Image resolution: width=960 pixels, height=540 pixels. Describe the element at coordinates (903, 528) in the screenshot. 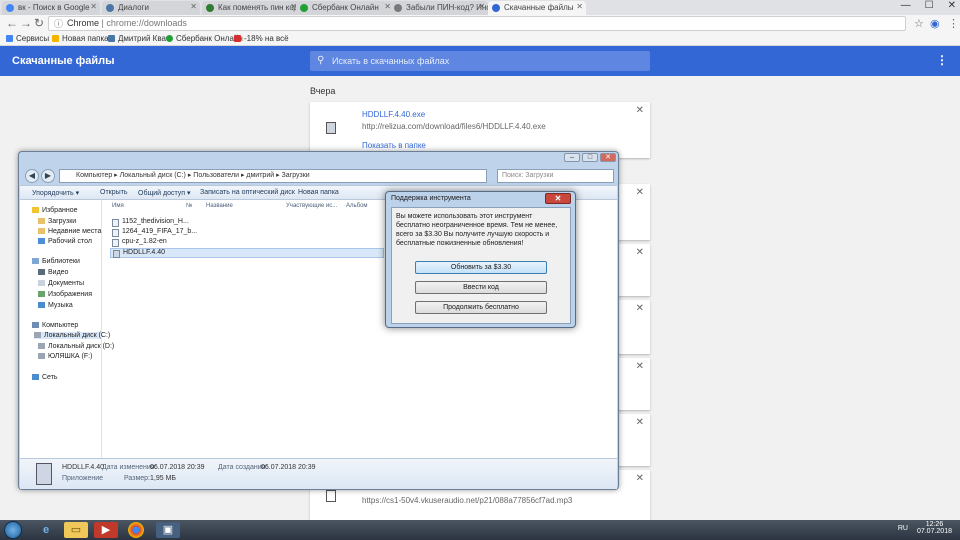

I see `language-indicator: RU` at that location.